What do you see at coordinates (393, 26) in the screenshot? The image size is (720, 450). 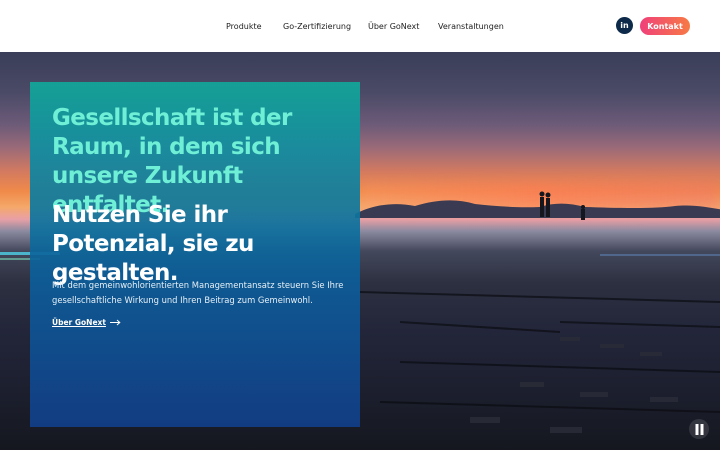 I see `nav-item-ueber-gonext: Über GoNext` at bounding box center [393, 26].